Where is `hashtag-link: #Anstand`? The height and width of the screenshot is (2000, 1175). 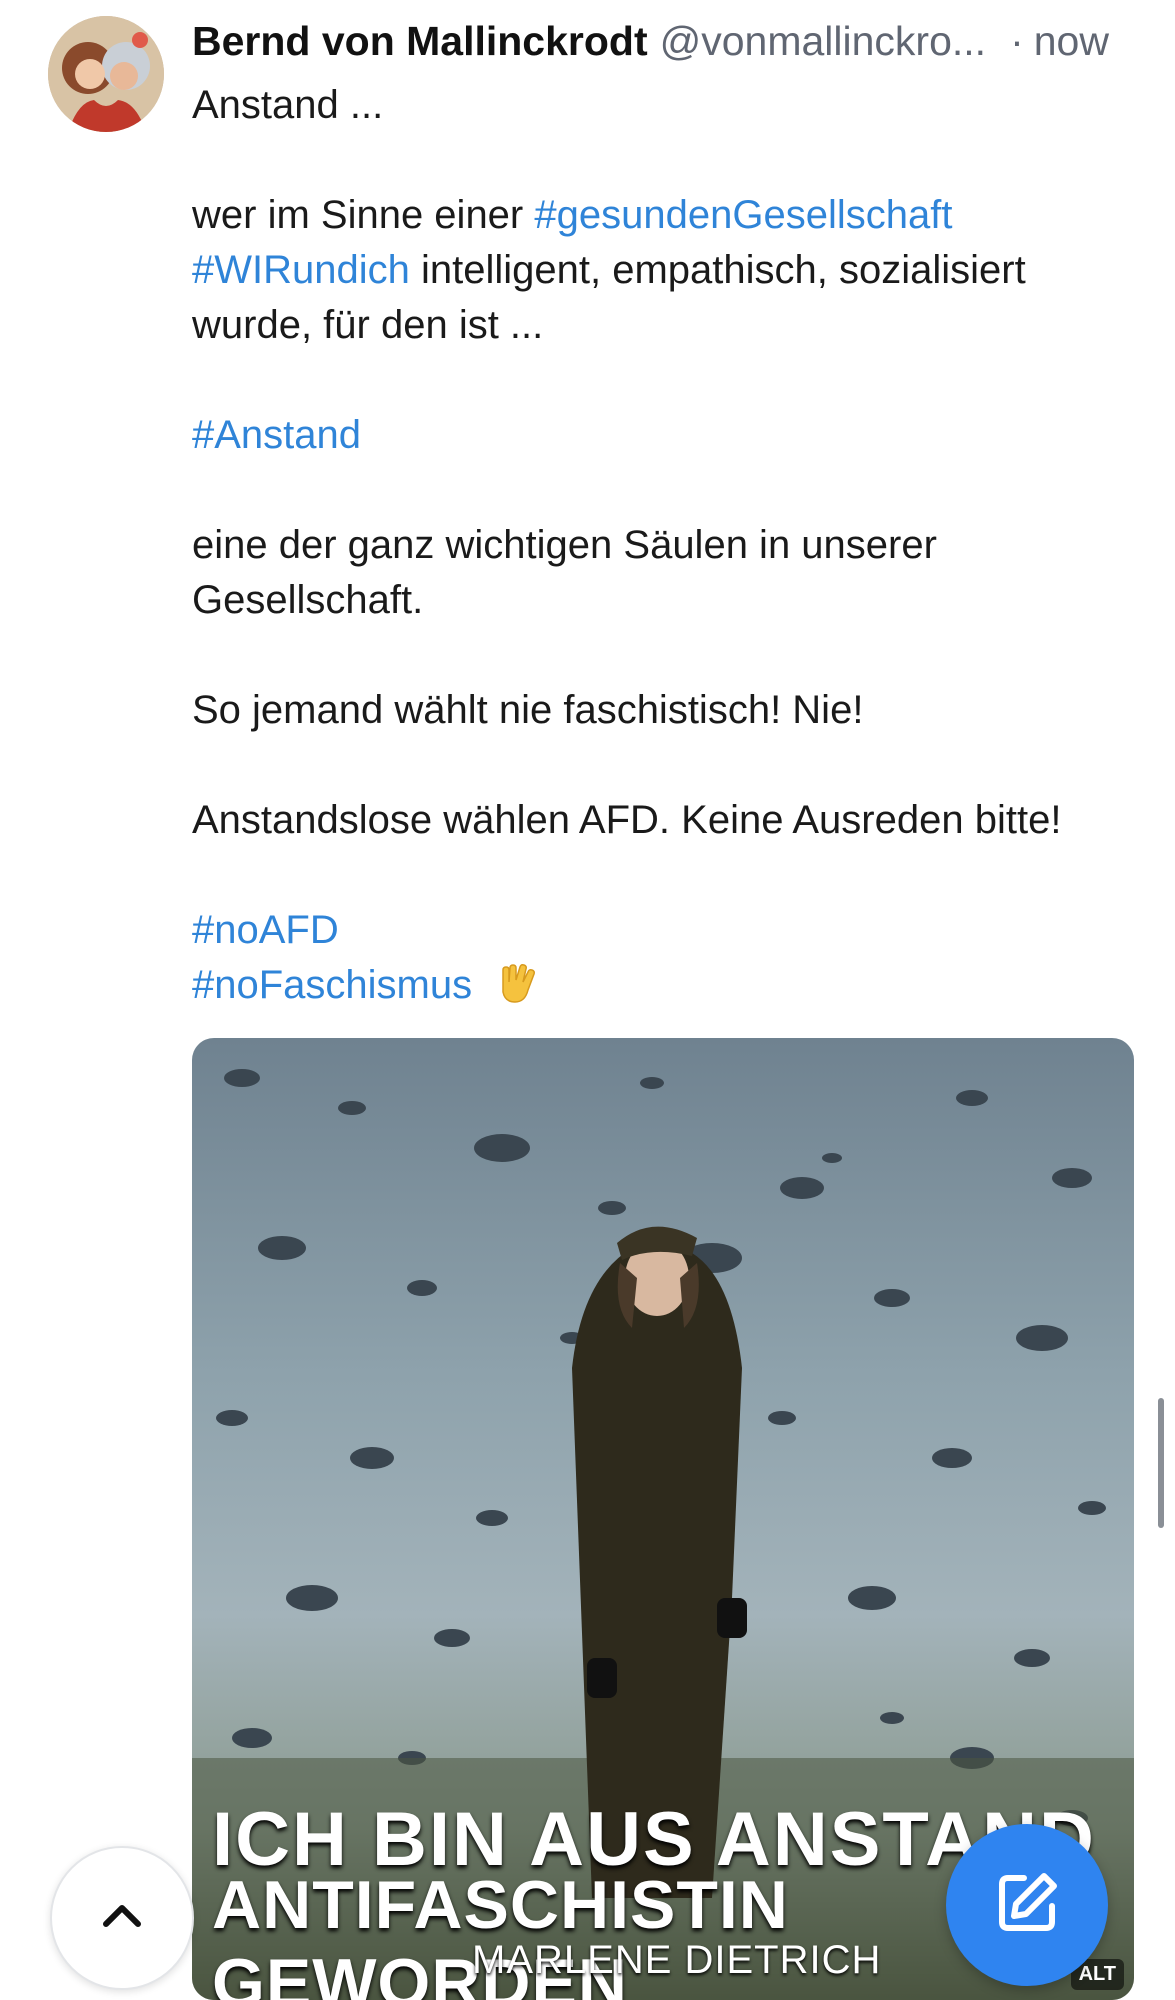 hashtag-link: #Anstand is located at coordinates (276, 435).